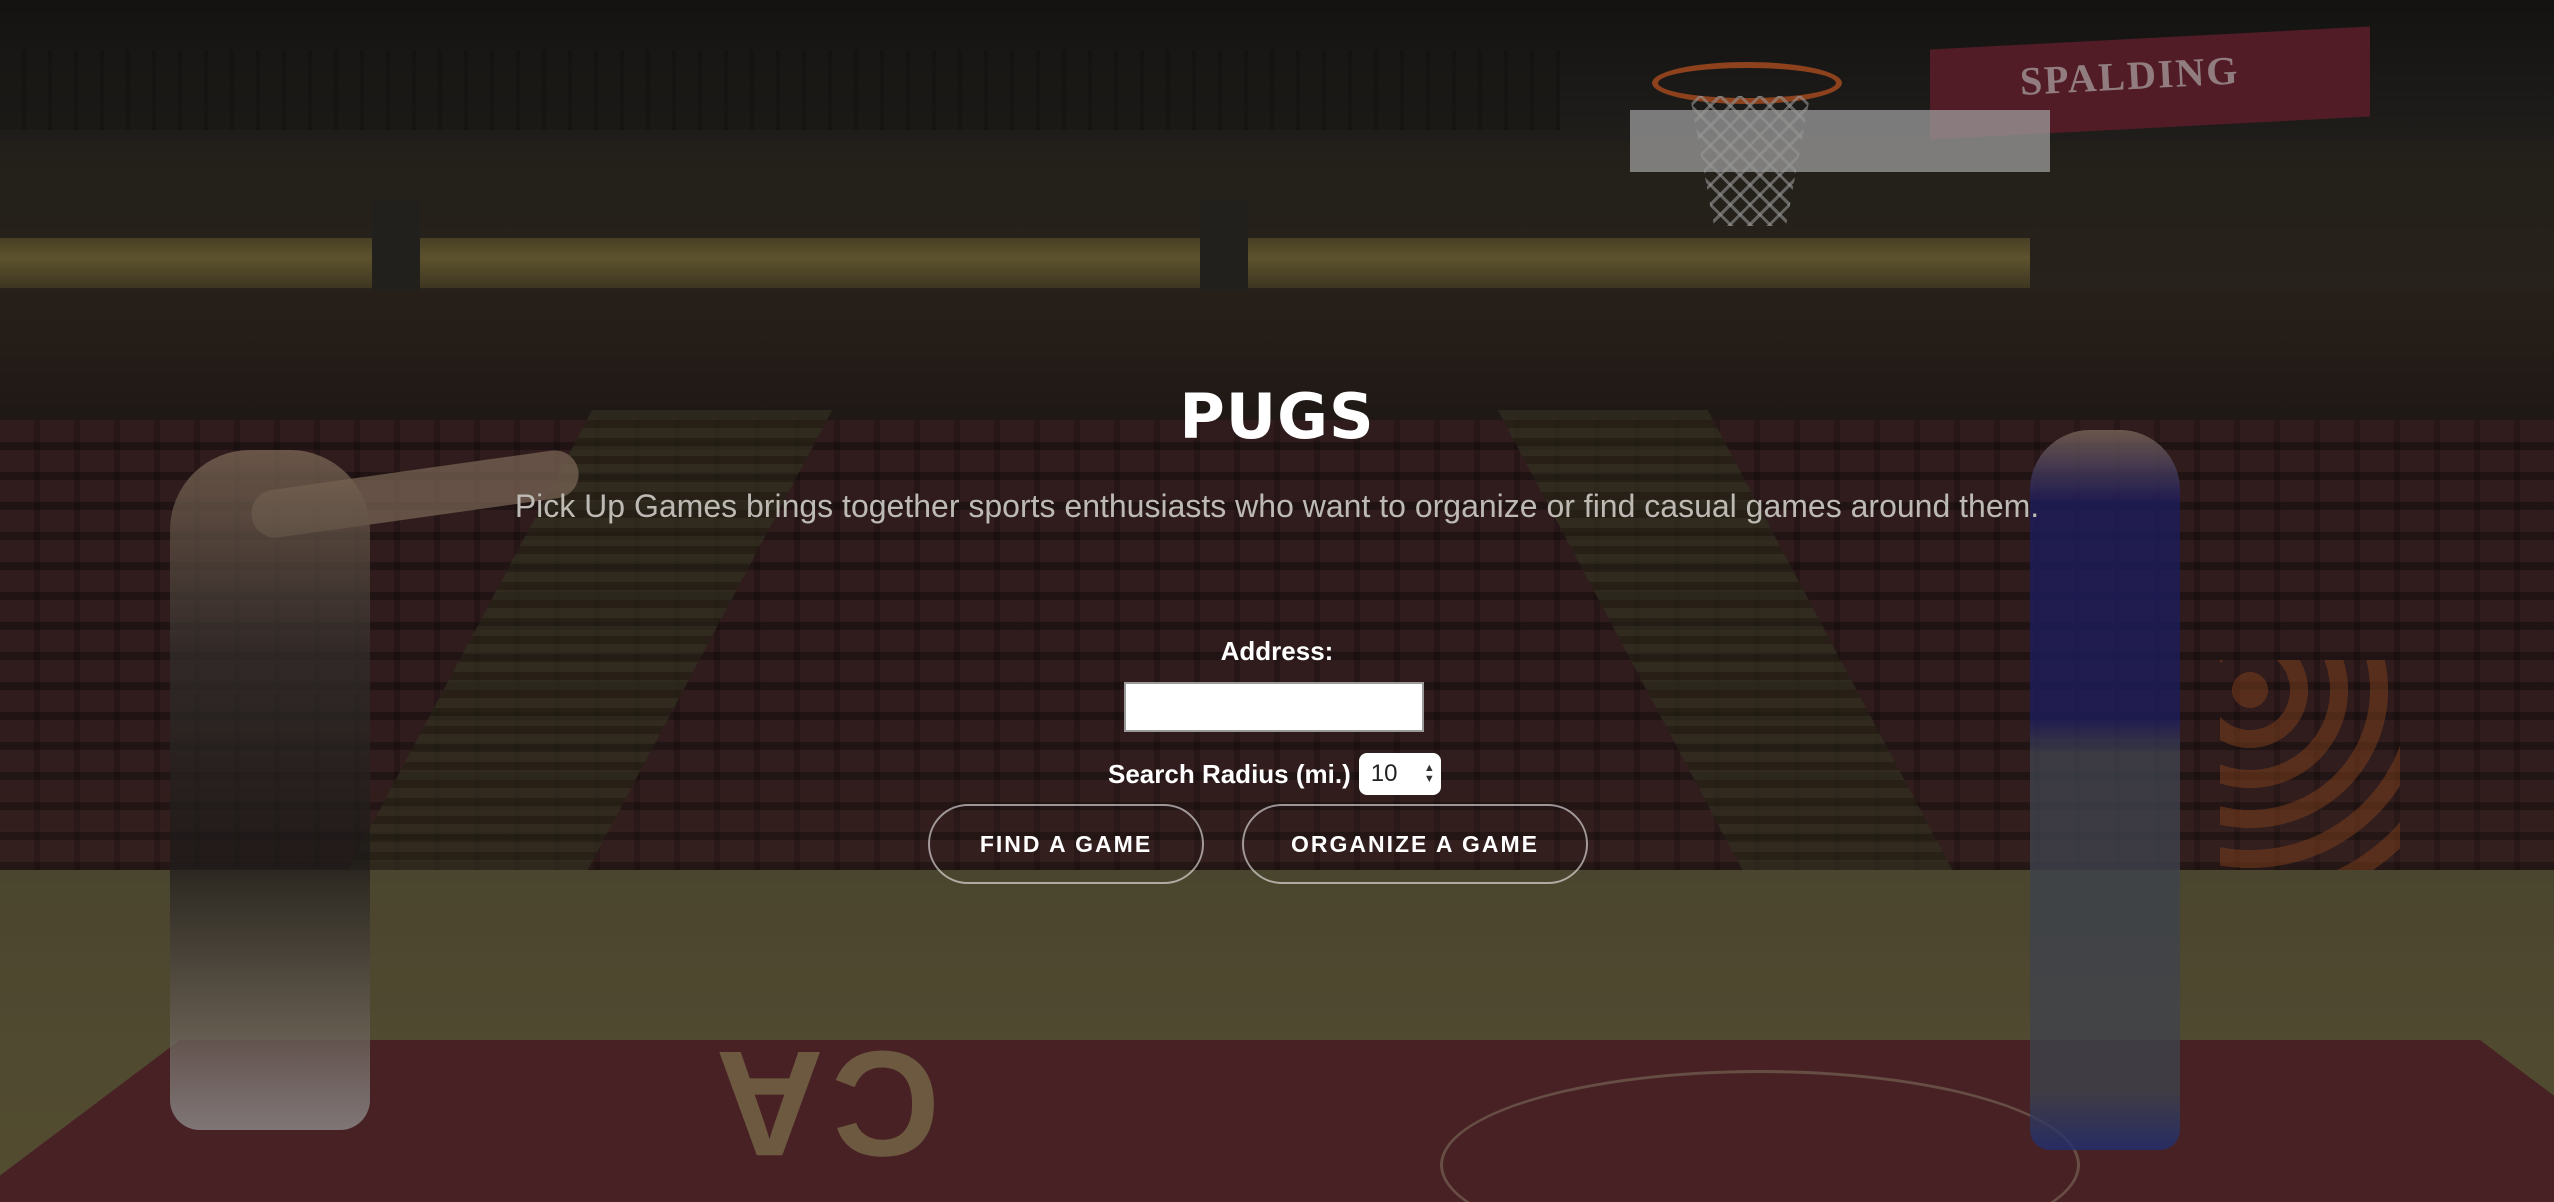 The image size is (2554, 1202). Describe the element at coordinates (1274, 707) in the screenshot. I see `address-input` at that location.